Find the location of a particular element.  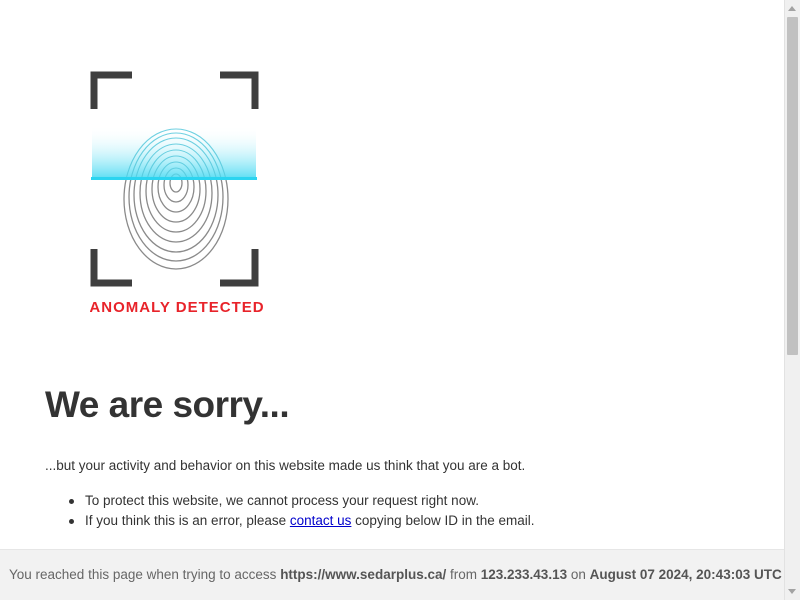

anomaly-detected-logo: ANOMALY DETECTED is located at coordinates (177, 194).